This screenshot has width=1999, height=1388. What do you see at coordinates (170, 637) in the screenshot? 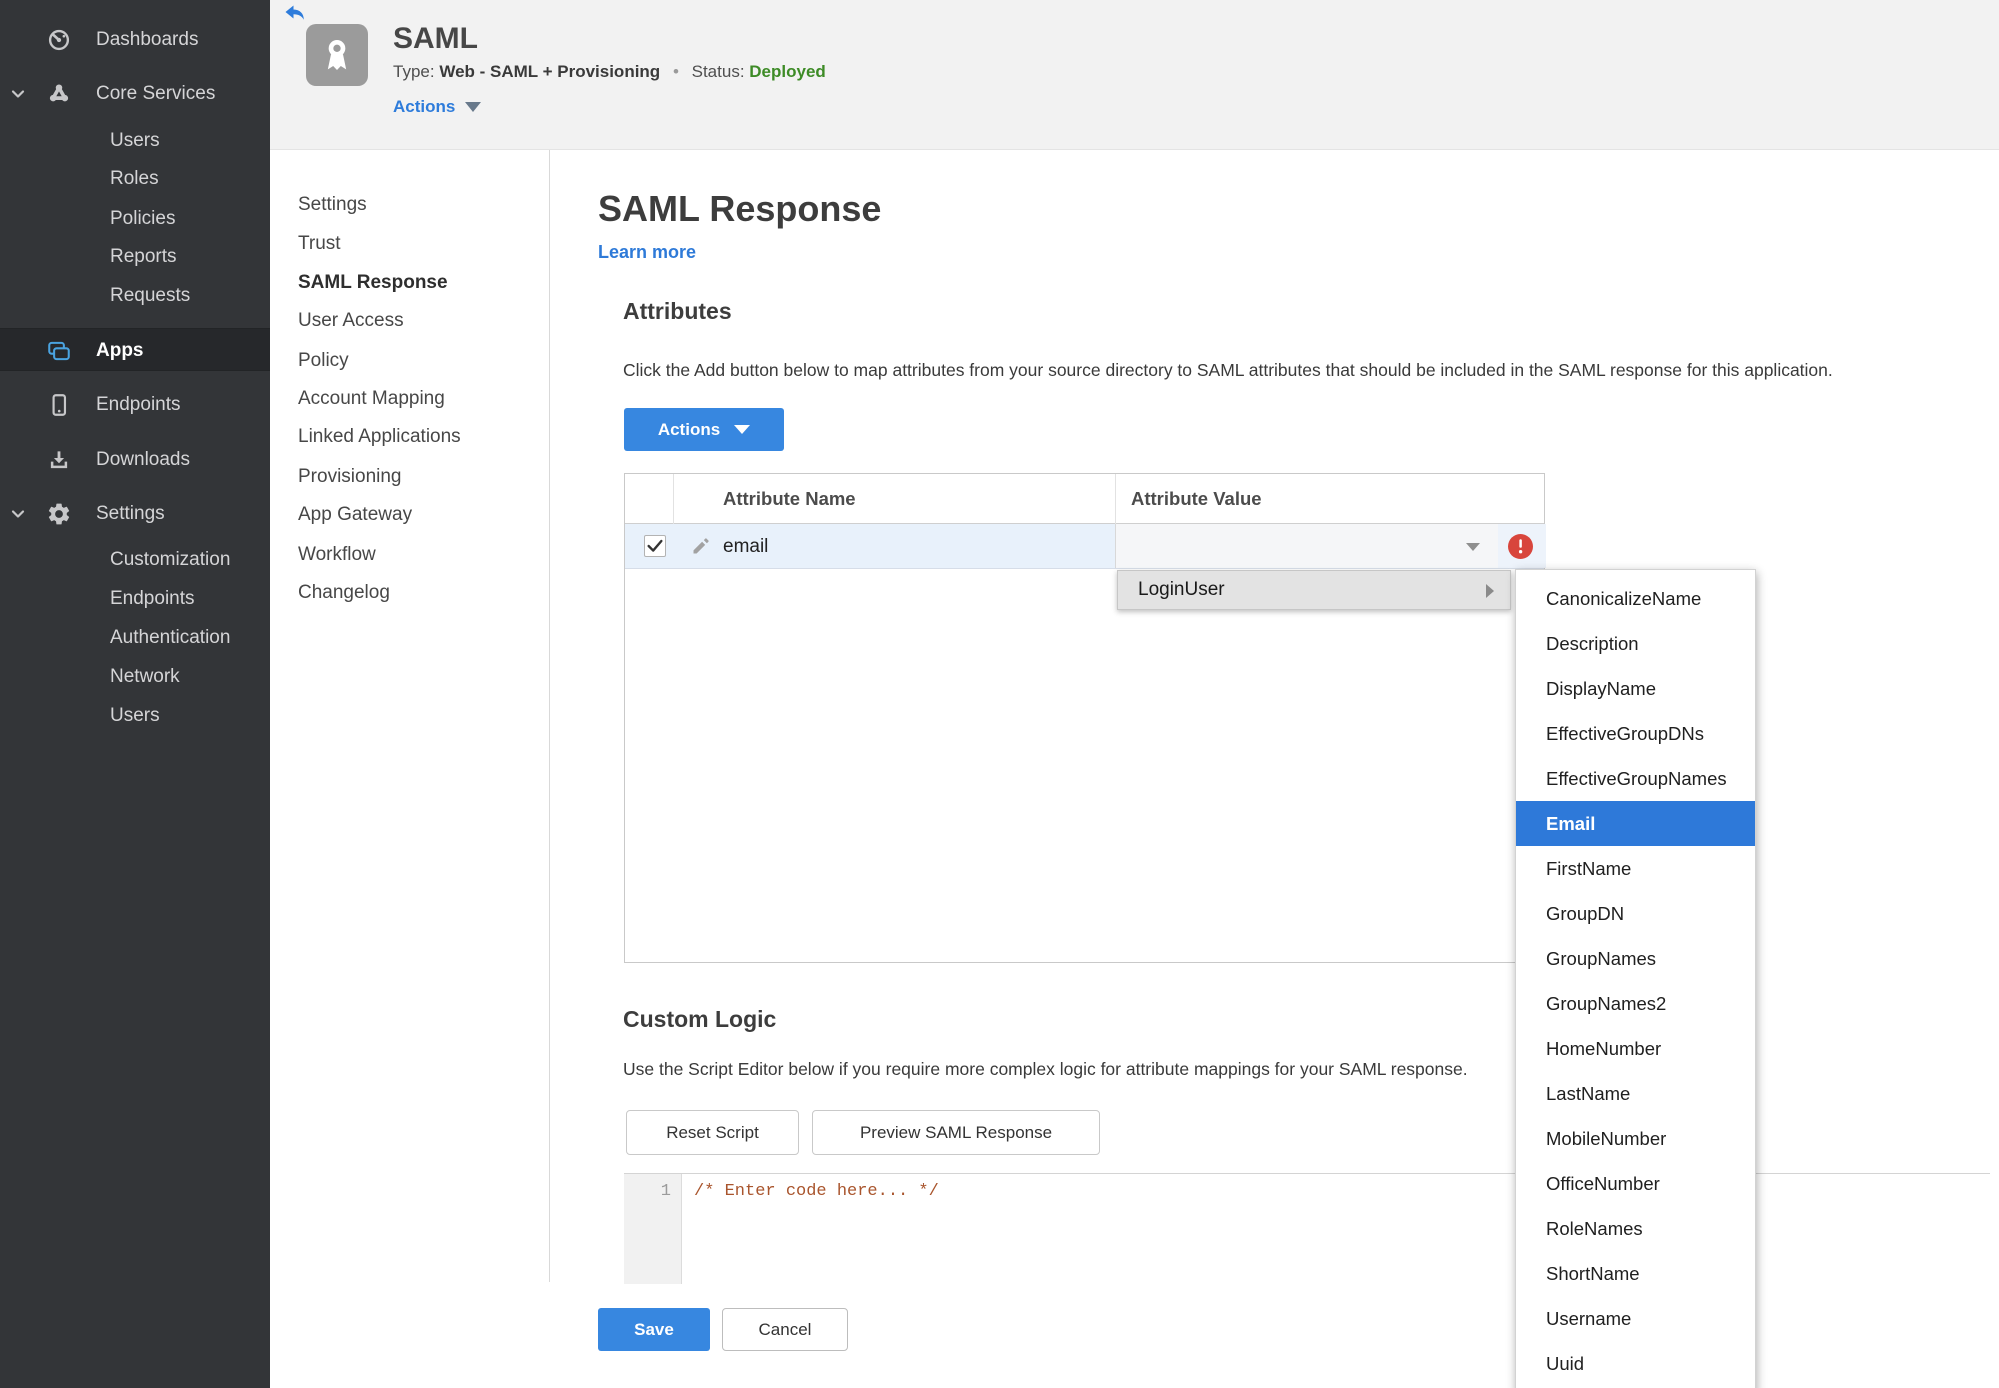
I see `sidebar-item-label: Authentication` at bounding box center [170, 637].